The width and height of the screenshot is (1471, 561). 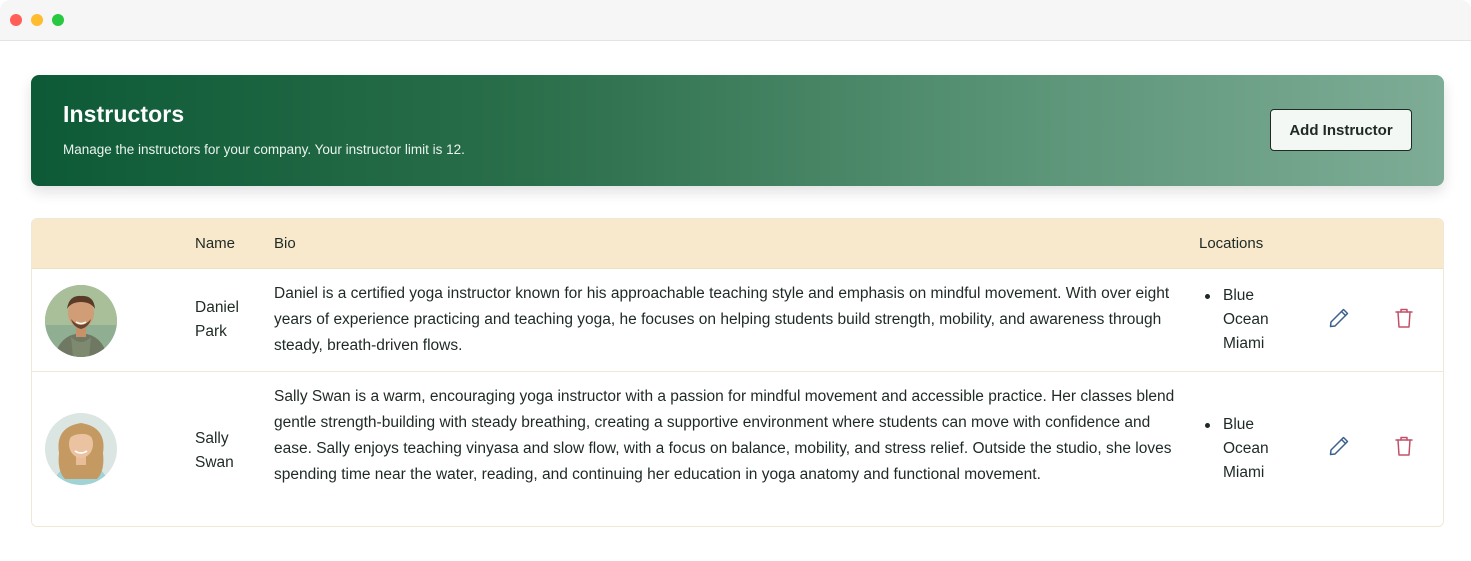 I want to click on minimize-window-button, so click(x=37, y=20).